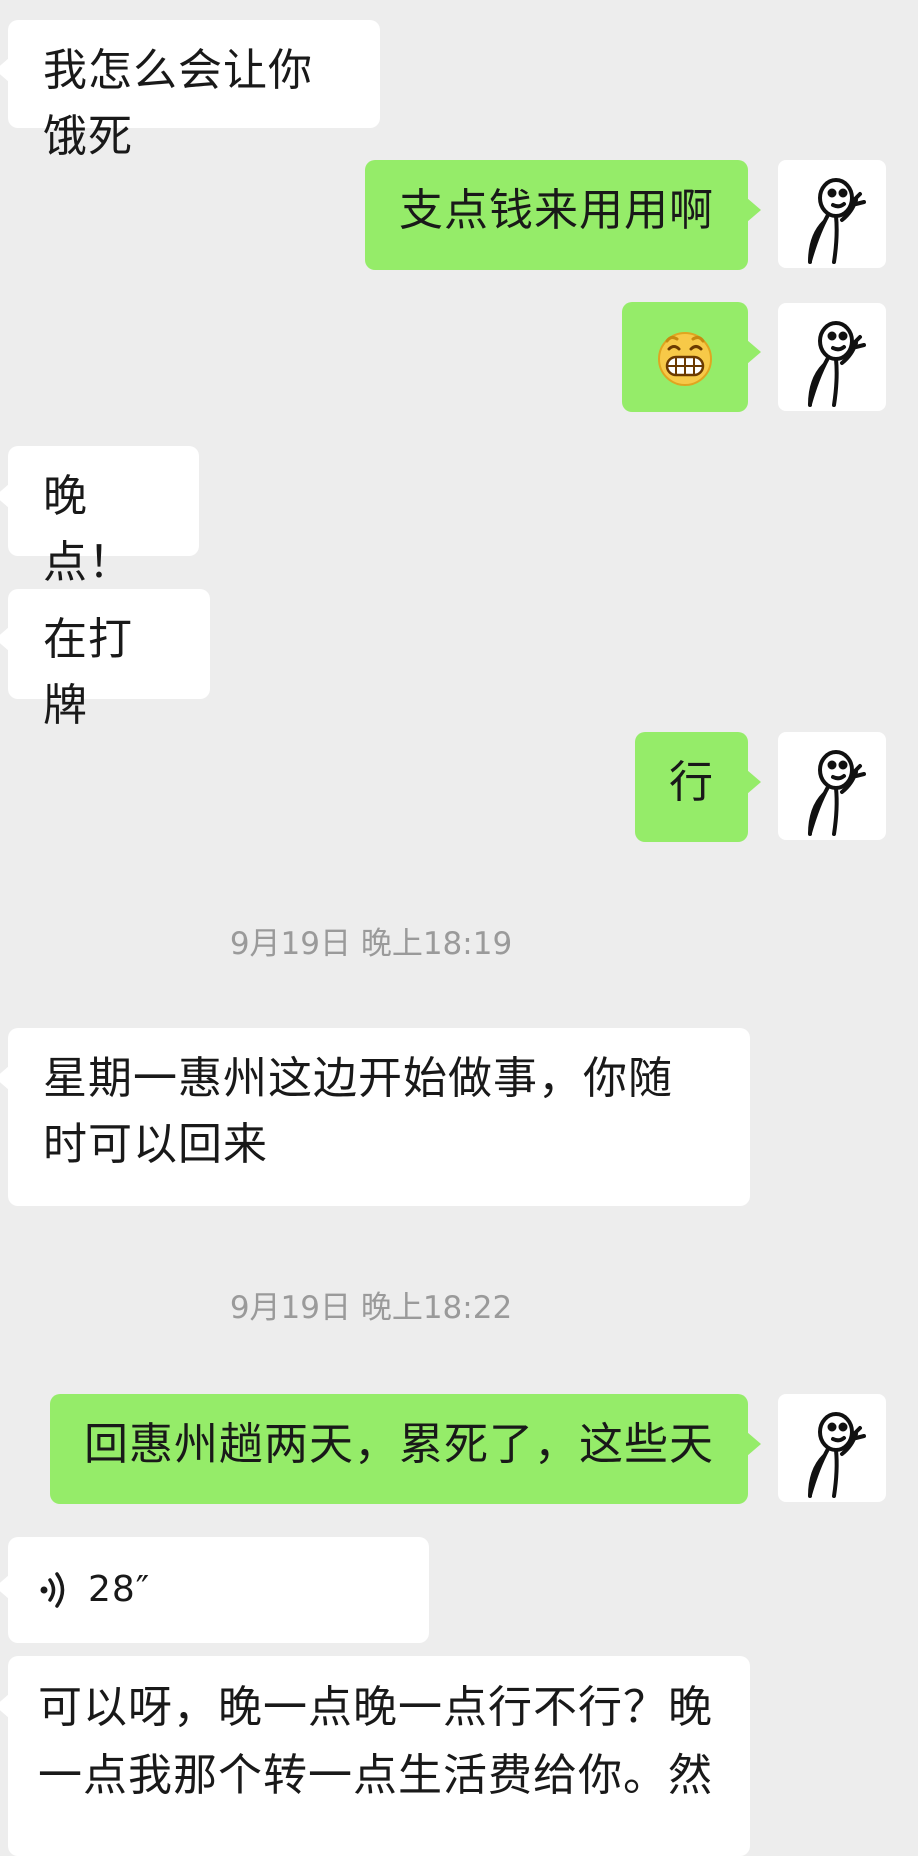  What do you see at coordinates (371, 944) in the screenshot?
I see `message-timestamp: 9月19日 晚上18:19` at bounding box center [371, 944].